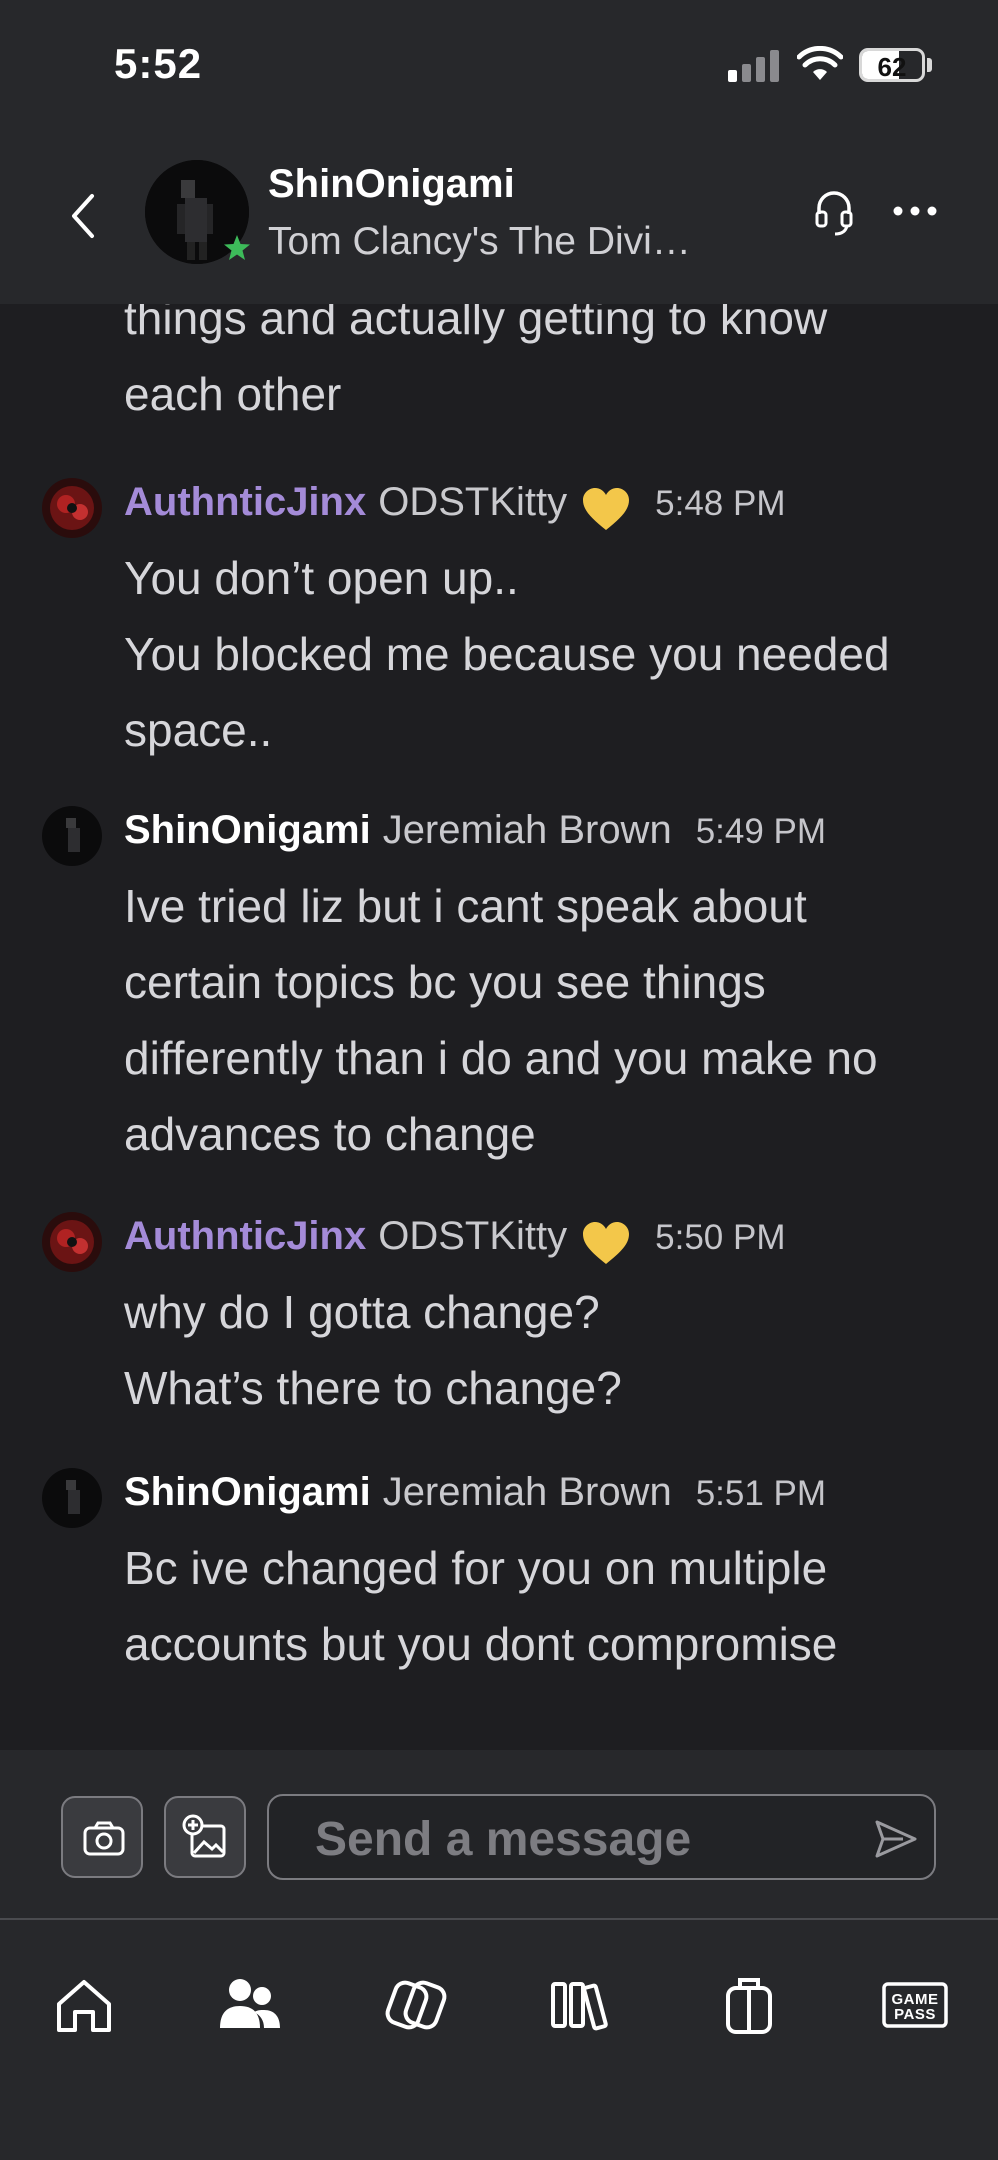  I want to click on game-pass-line1: GAME, so click(915, 1999).